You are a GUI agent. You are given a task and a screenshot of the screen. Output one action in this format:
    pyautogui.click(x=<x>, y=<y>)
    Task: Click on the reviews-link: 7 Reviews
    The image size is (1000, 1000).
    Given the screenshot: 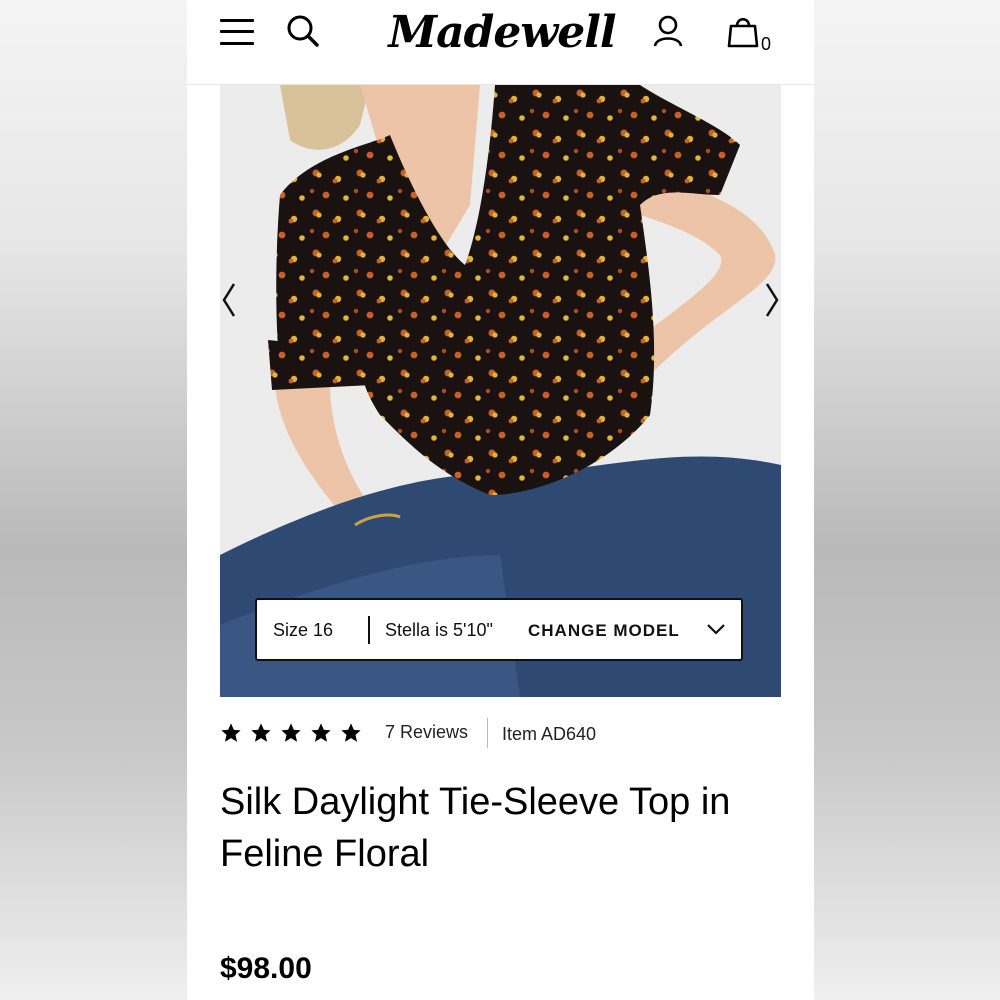 What is the action you would take?
    pyautogui.click(x=426, y=732)
    